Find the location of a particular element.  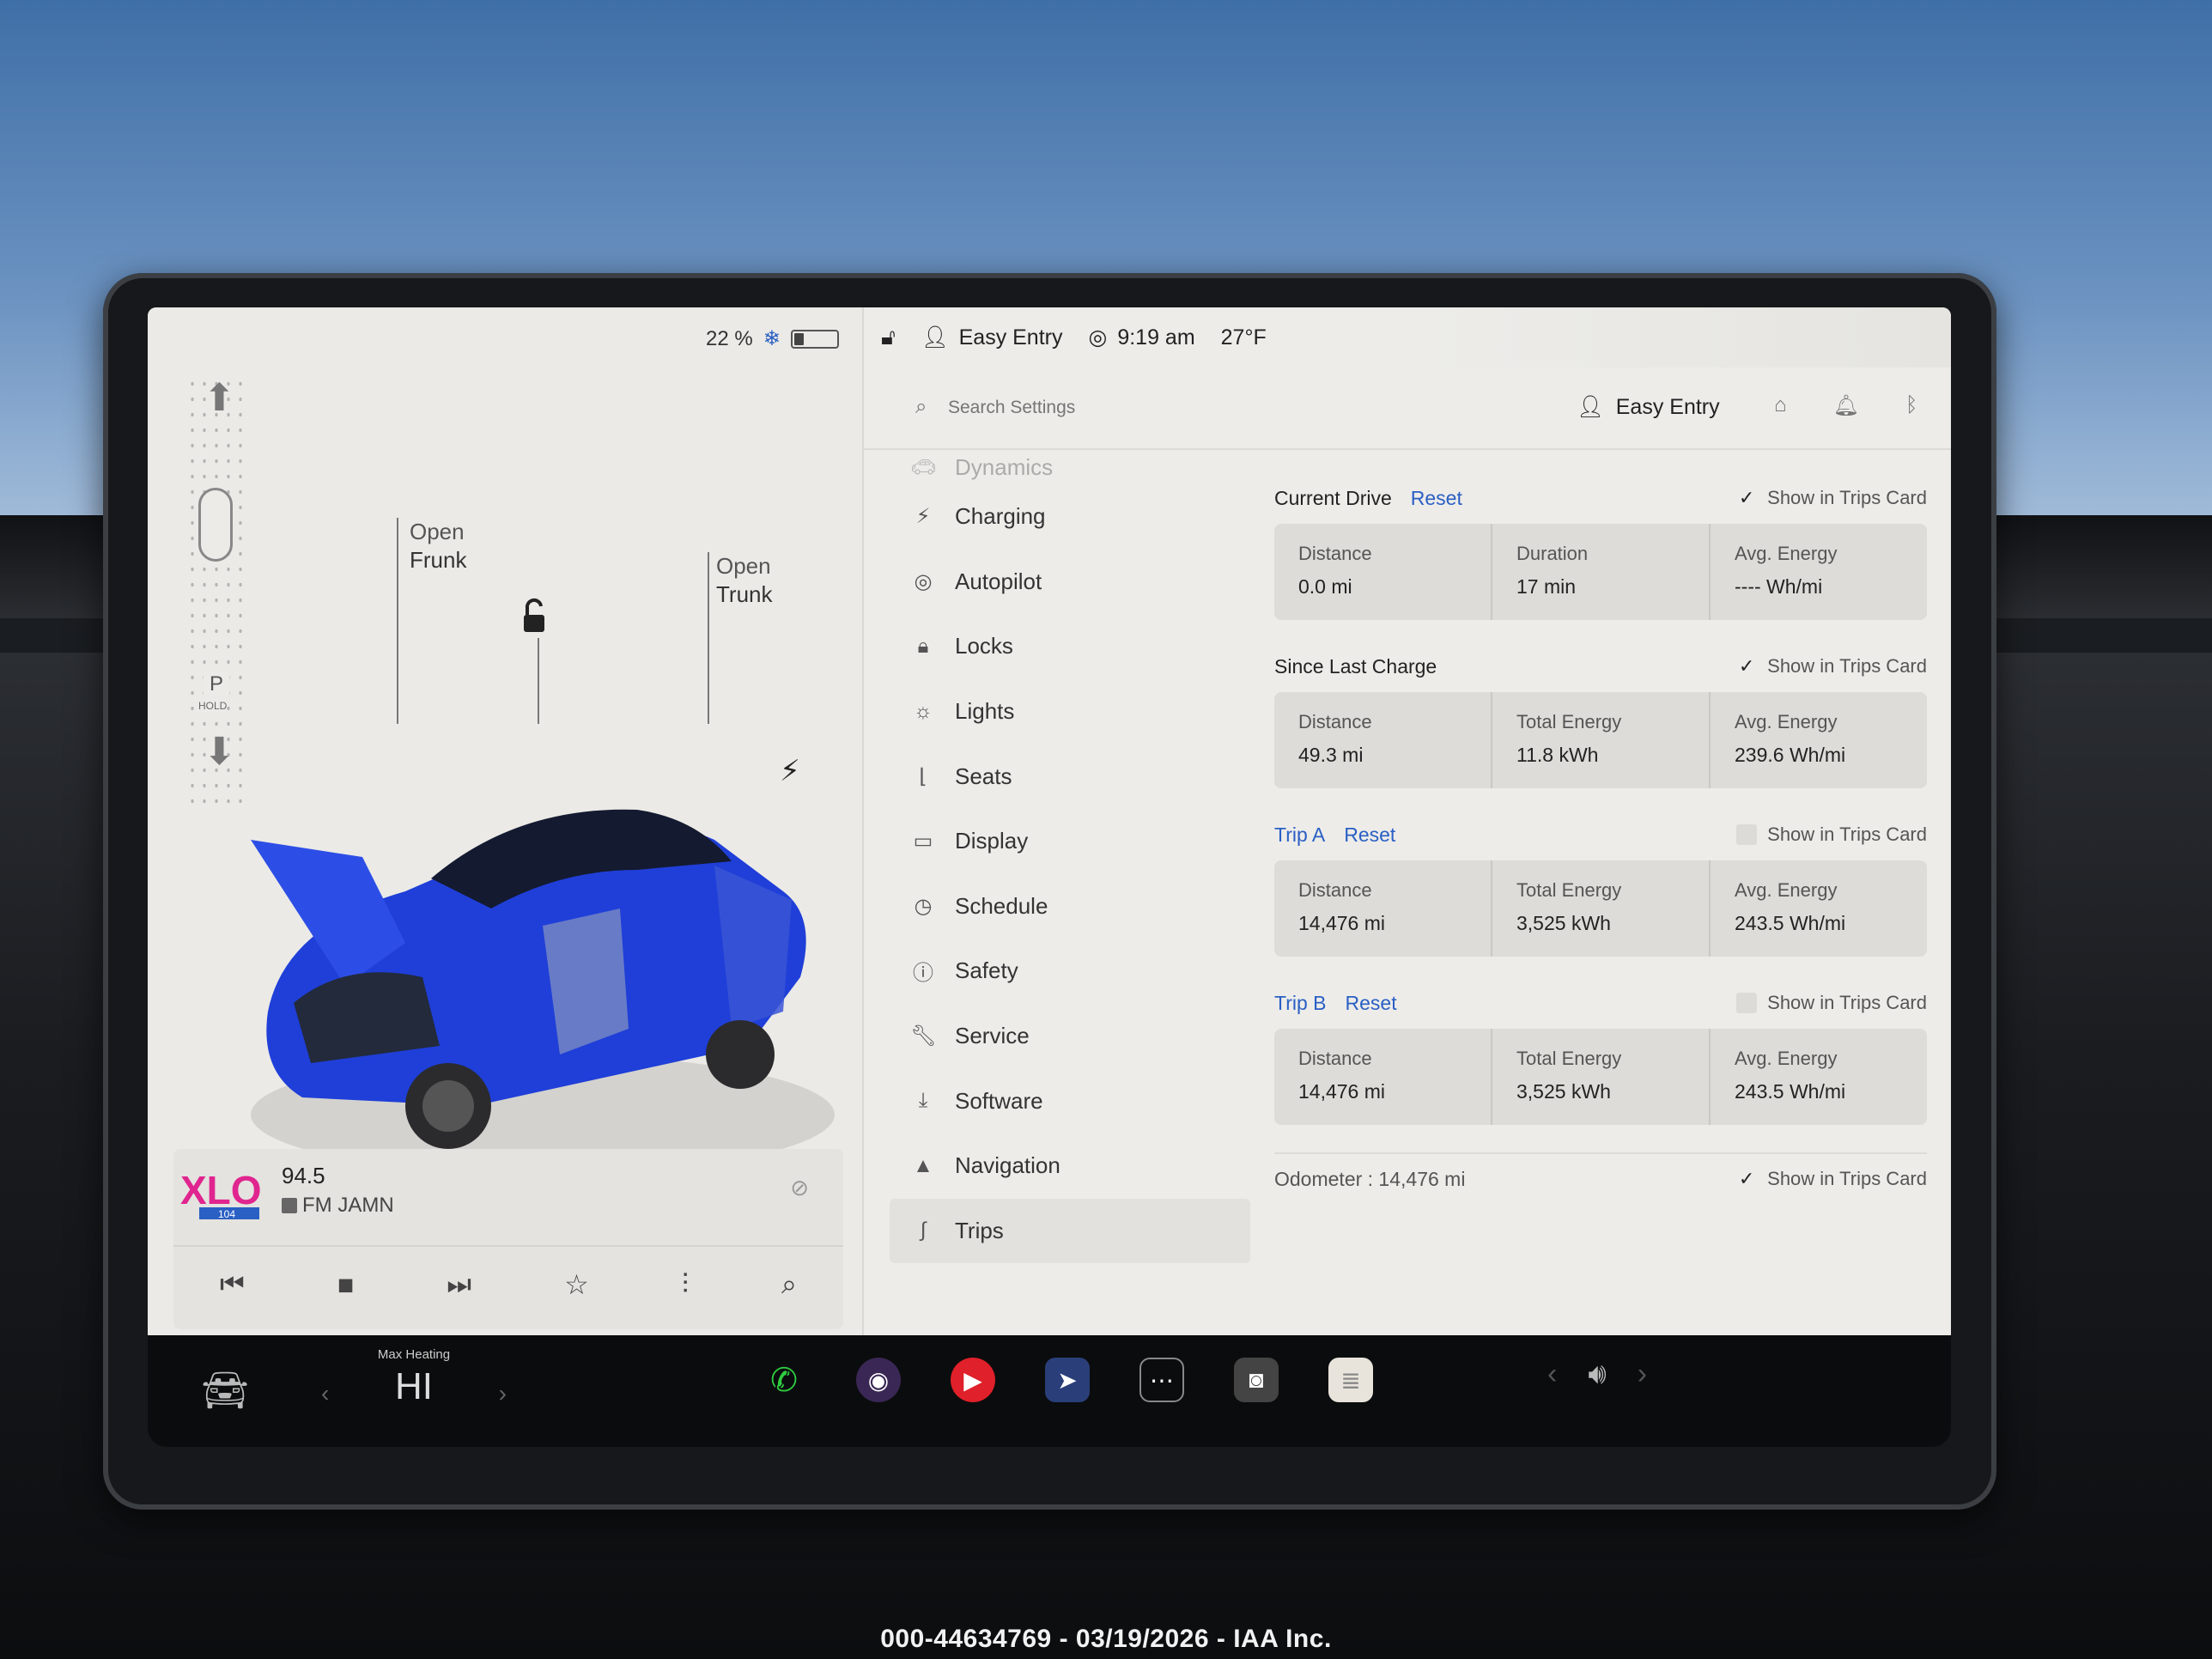

menu-item-label: Dynamics is located at coordinates (1004, 466).